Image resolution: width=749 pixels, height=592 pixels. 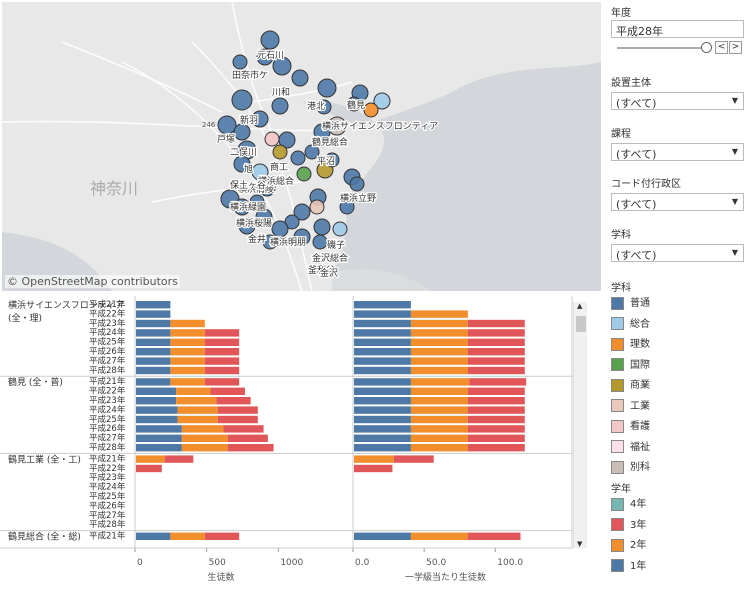 What do you see at coordinates (380, 126) in the screenshot?
I see `map-place-label: 横浜サイエンスフロンティア` at bounding box center [380, 126].